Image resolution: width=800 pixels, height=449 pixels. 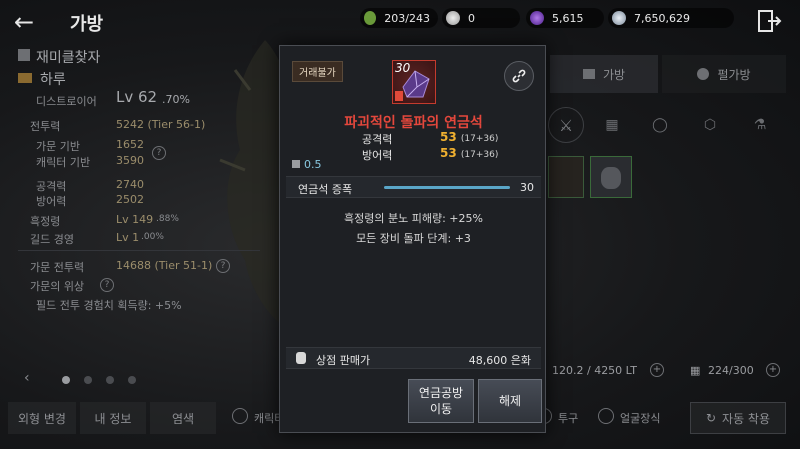 What do you see at coordinates (109, 305) in the screenshot?
I see `family-bonus-text: 필드 전투 경험치 획득량: +5%` at bounding box center [109, 305].